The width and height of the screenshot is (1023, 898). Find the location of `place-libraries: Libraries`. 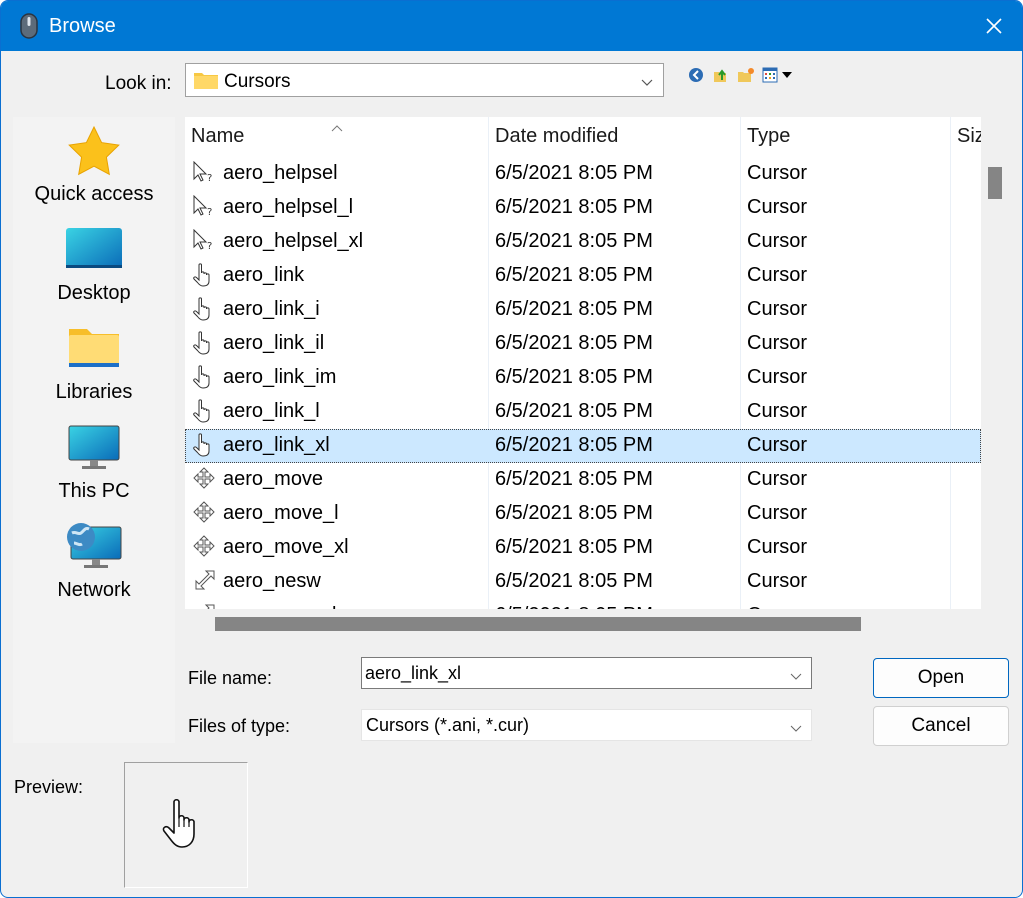

place-libraries: Libraries is located at coordinates (94, 371).